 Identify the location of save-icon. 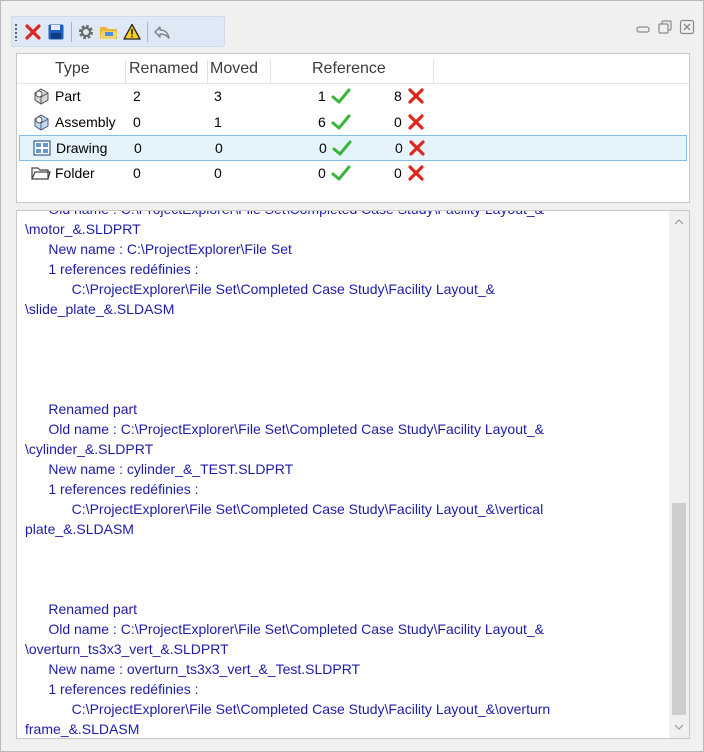
(56, 31).